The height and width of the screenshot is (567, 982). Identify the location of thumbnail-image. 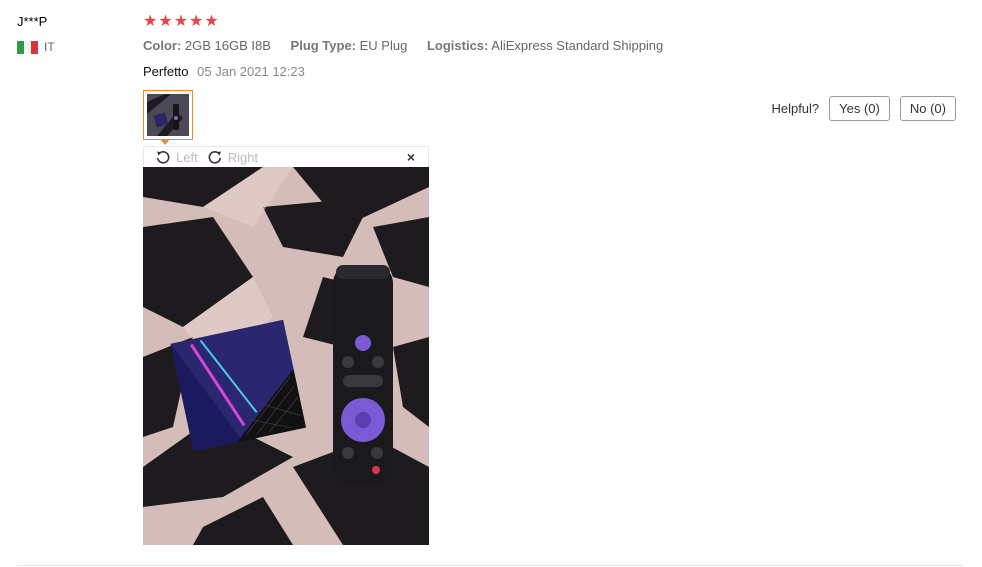
(168, 115).